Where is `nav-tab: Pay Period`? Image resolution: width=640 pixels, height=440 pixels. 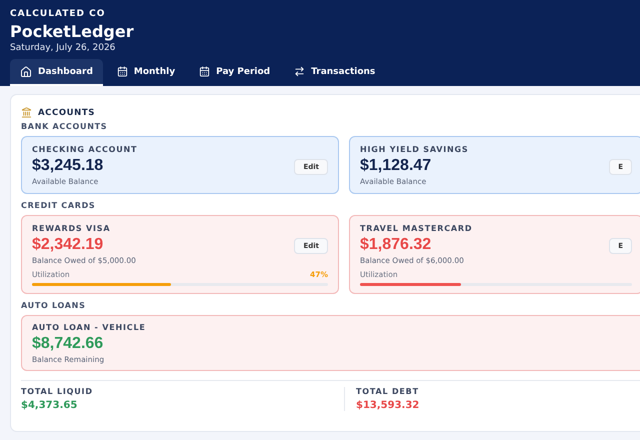
nav-tab: Pay Period is located at coordinates (234, 72).